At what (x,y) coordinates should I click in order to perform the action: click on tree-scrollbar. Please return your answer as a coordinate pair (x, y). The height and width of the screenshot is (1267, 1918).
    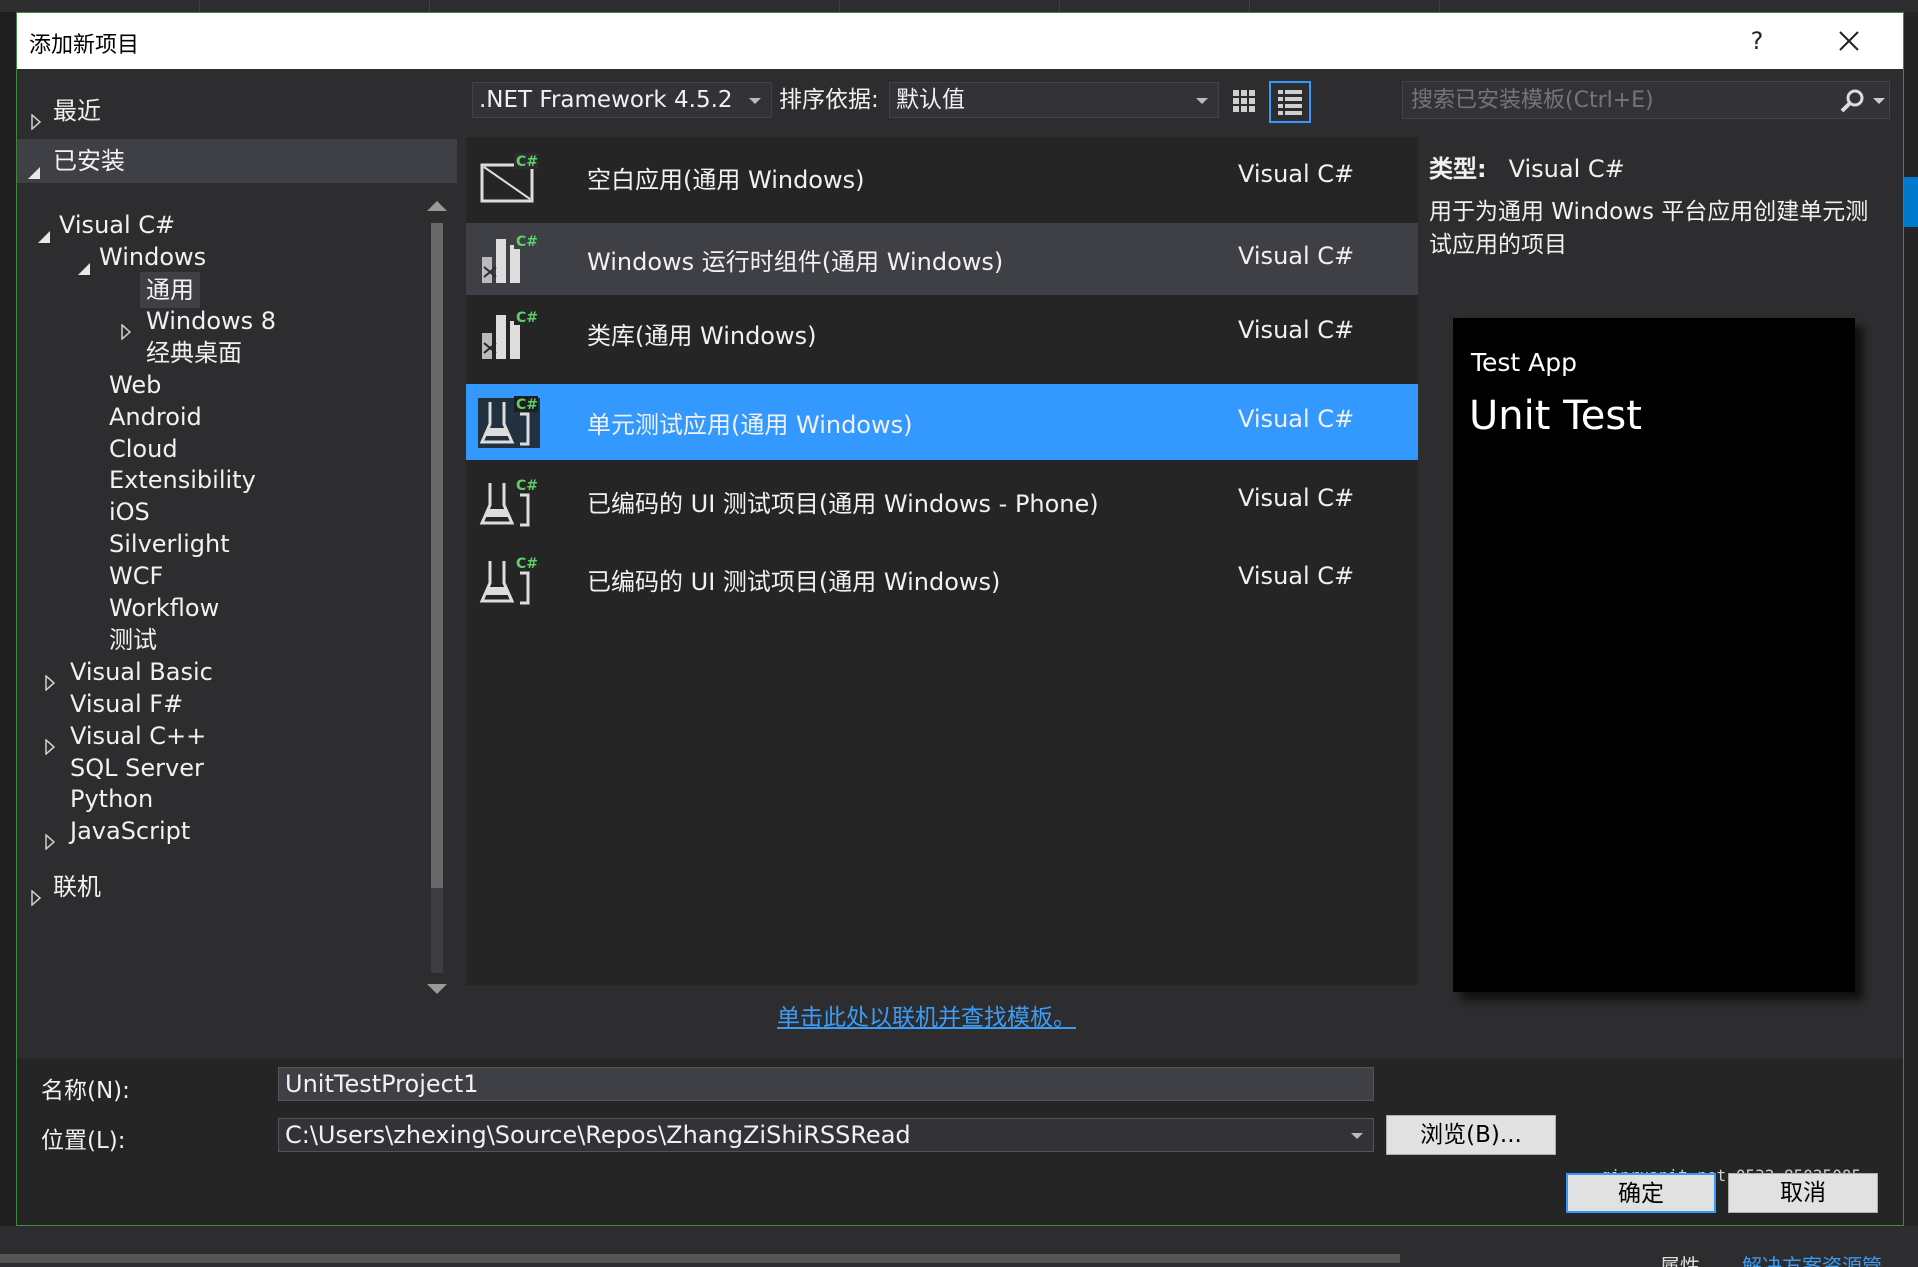
    Looking at the image, I should click on (437, 601).